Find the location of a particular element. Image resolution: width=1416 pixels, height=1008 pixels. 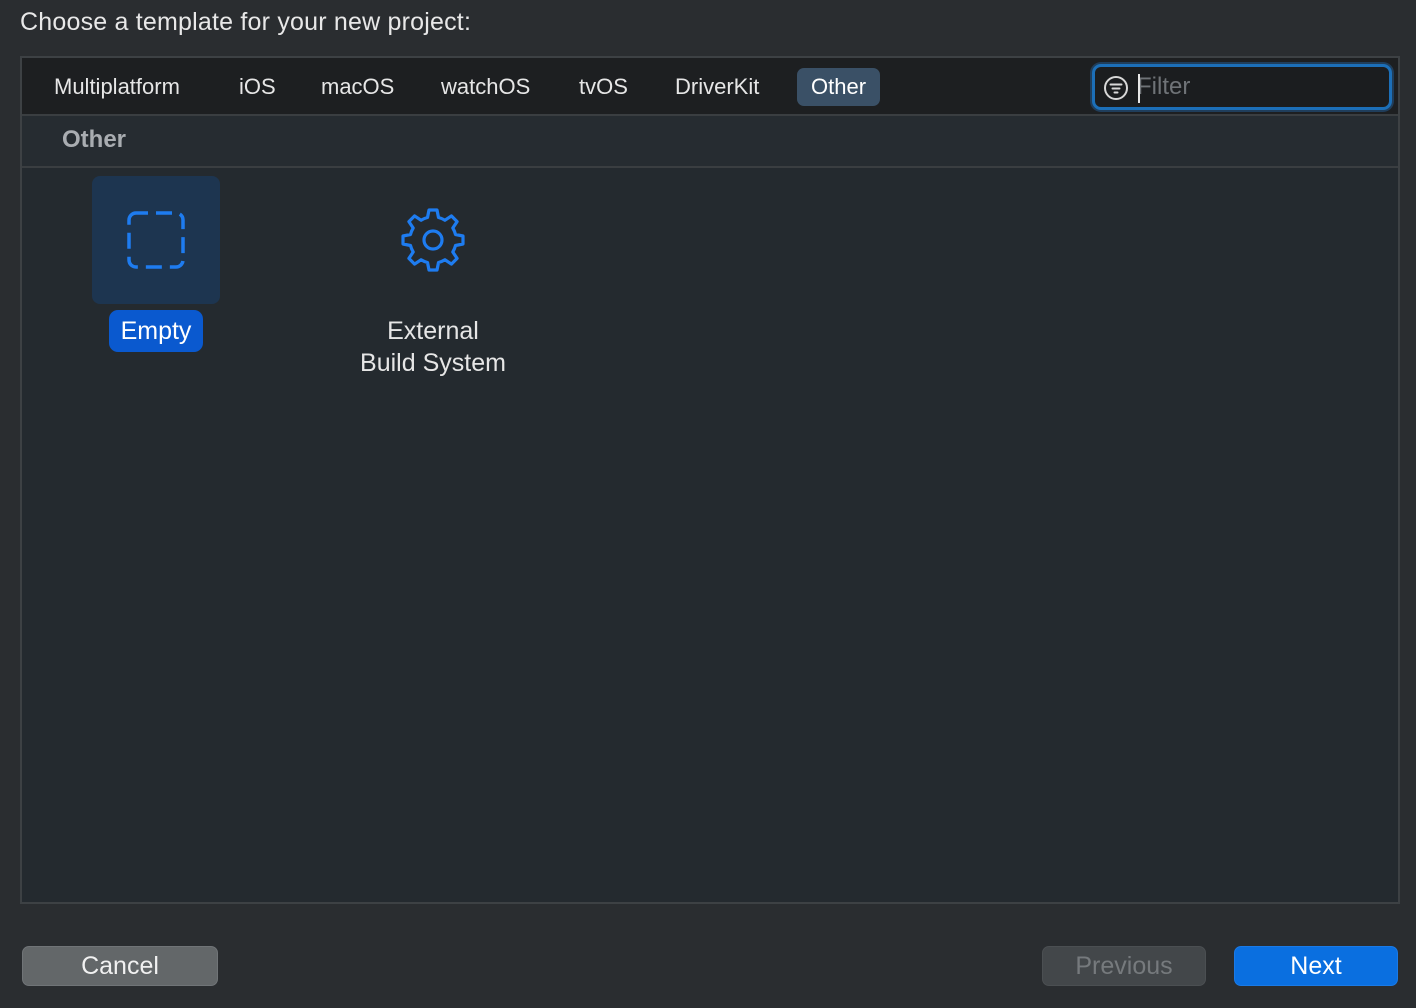

tab-multiplatform: Multiplatform is located at coordinates (117, 87).